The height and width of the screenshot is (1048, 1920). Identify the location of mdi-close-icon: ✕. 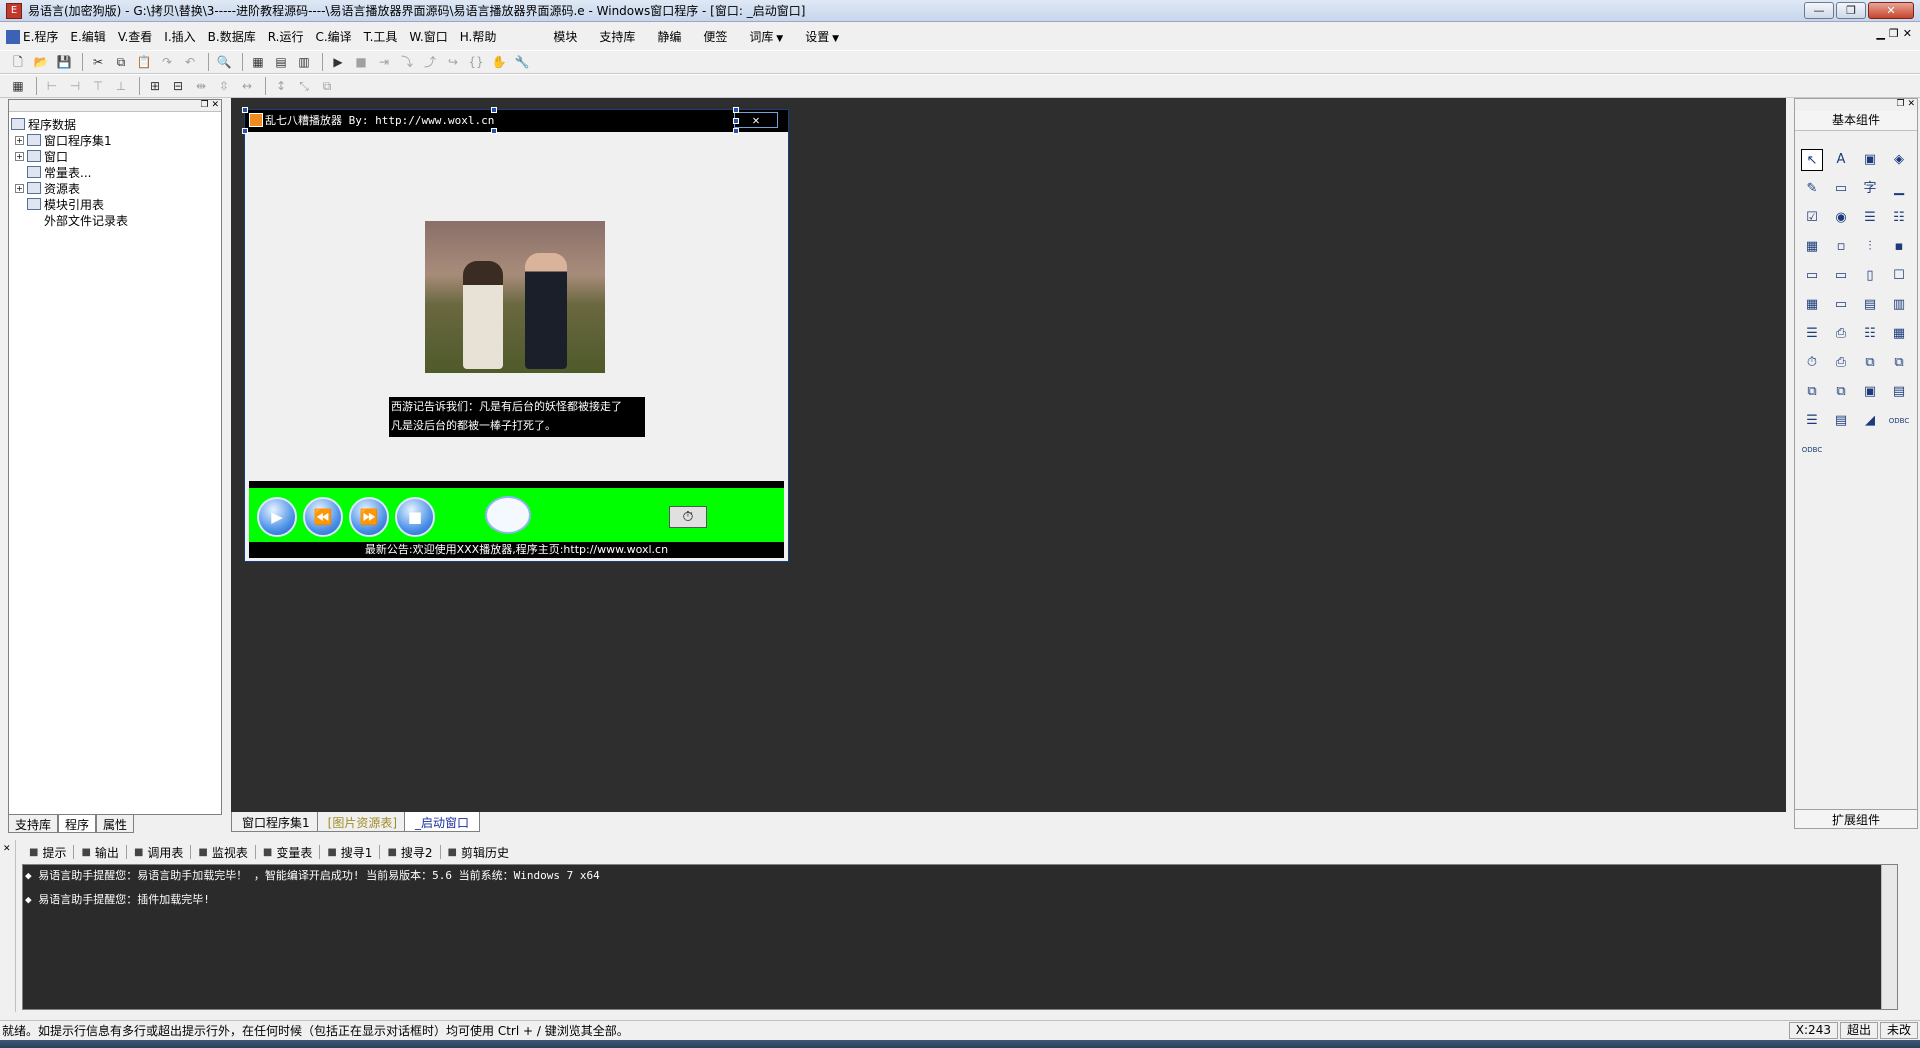
(1907, 33).